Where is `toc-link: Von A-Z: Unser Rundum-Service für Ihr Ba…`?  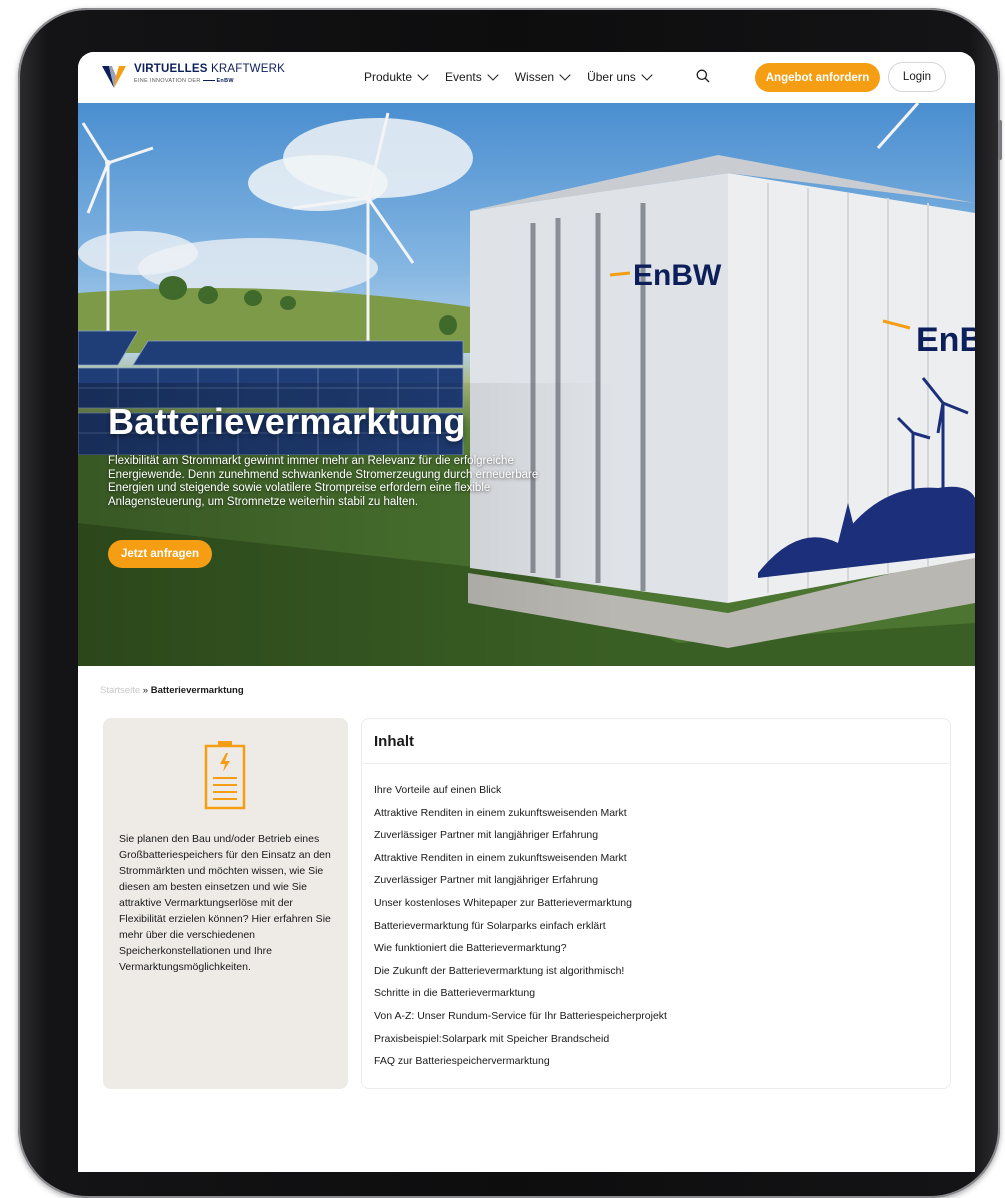
toc-link: Von A-Z: Unser Rundum-Service für Ihr Ba… is located at coordinates (520, 1016).